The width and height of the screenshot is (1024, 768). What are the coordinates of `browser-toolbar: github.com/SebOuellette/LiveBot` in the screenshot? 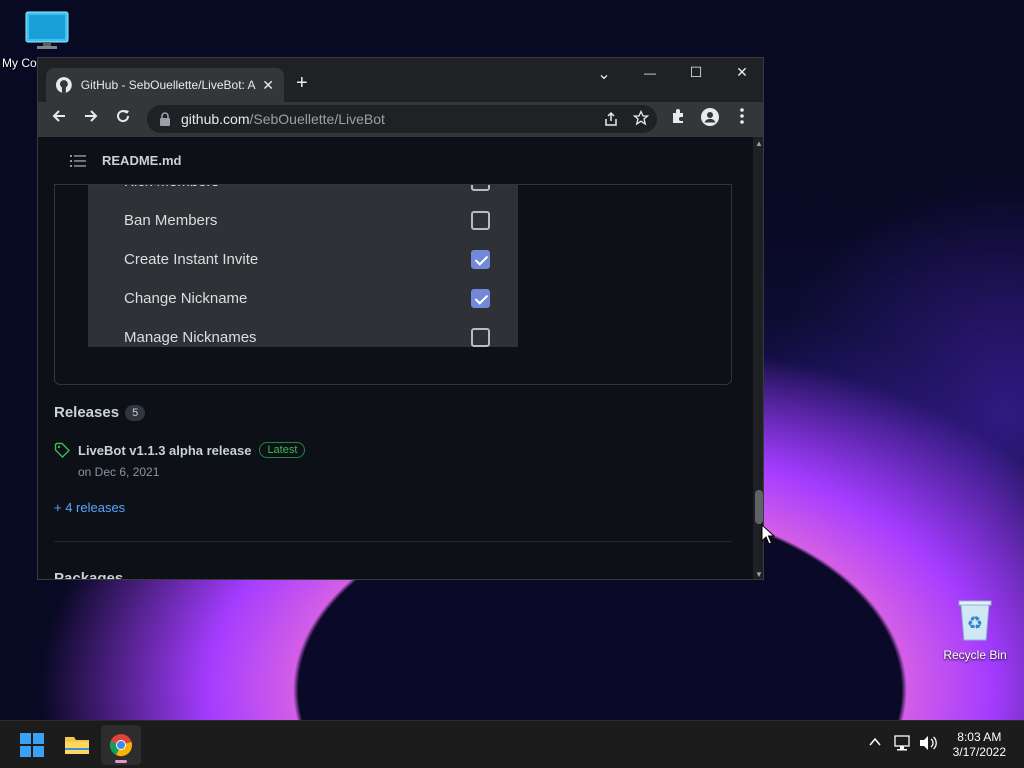 It's located at (400, 119).